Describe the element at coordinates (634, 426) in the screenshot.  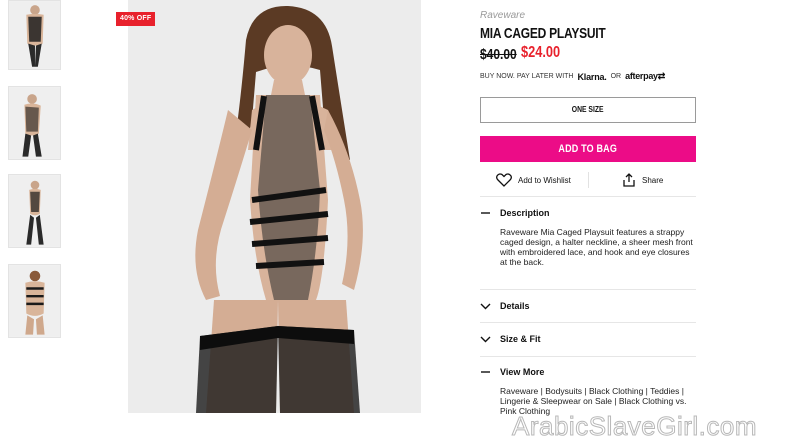
I see `watermark: ArabicSlaveGirl.com` at that location.